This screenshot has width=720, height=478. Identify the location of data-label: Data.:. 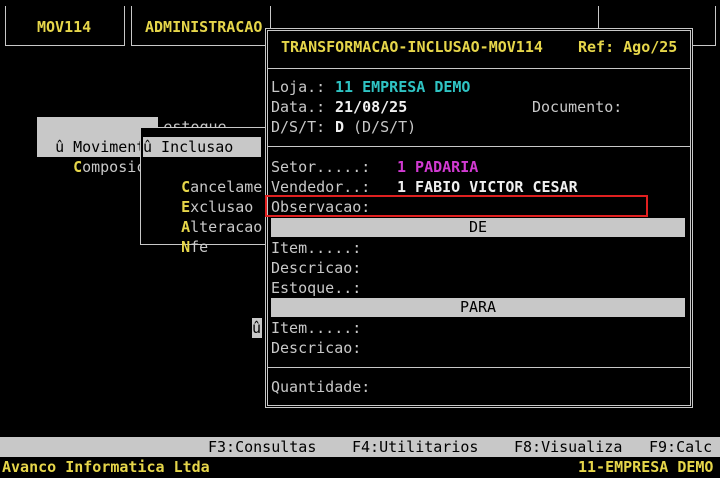
(298, 107).